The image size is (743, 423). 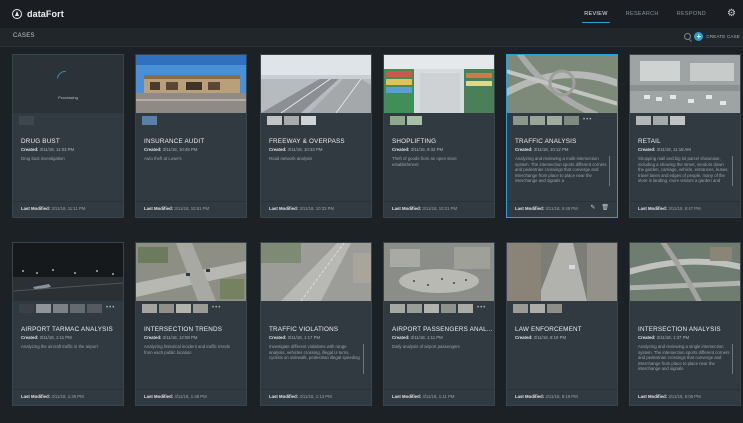 I want to click on app-logo: dataFort, so click(x=38, y=14).